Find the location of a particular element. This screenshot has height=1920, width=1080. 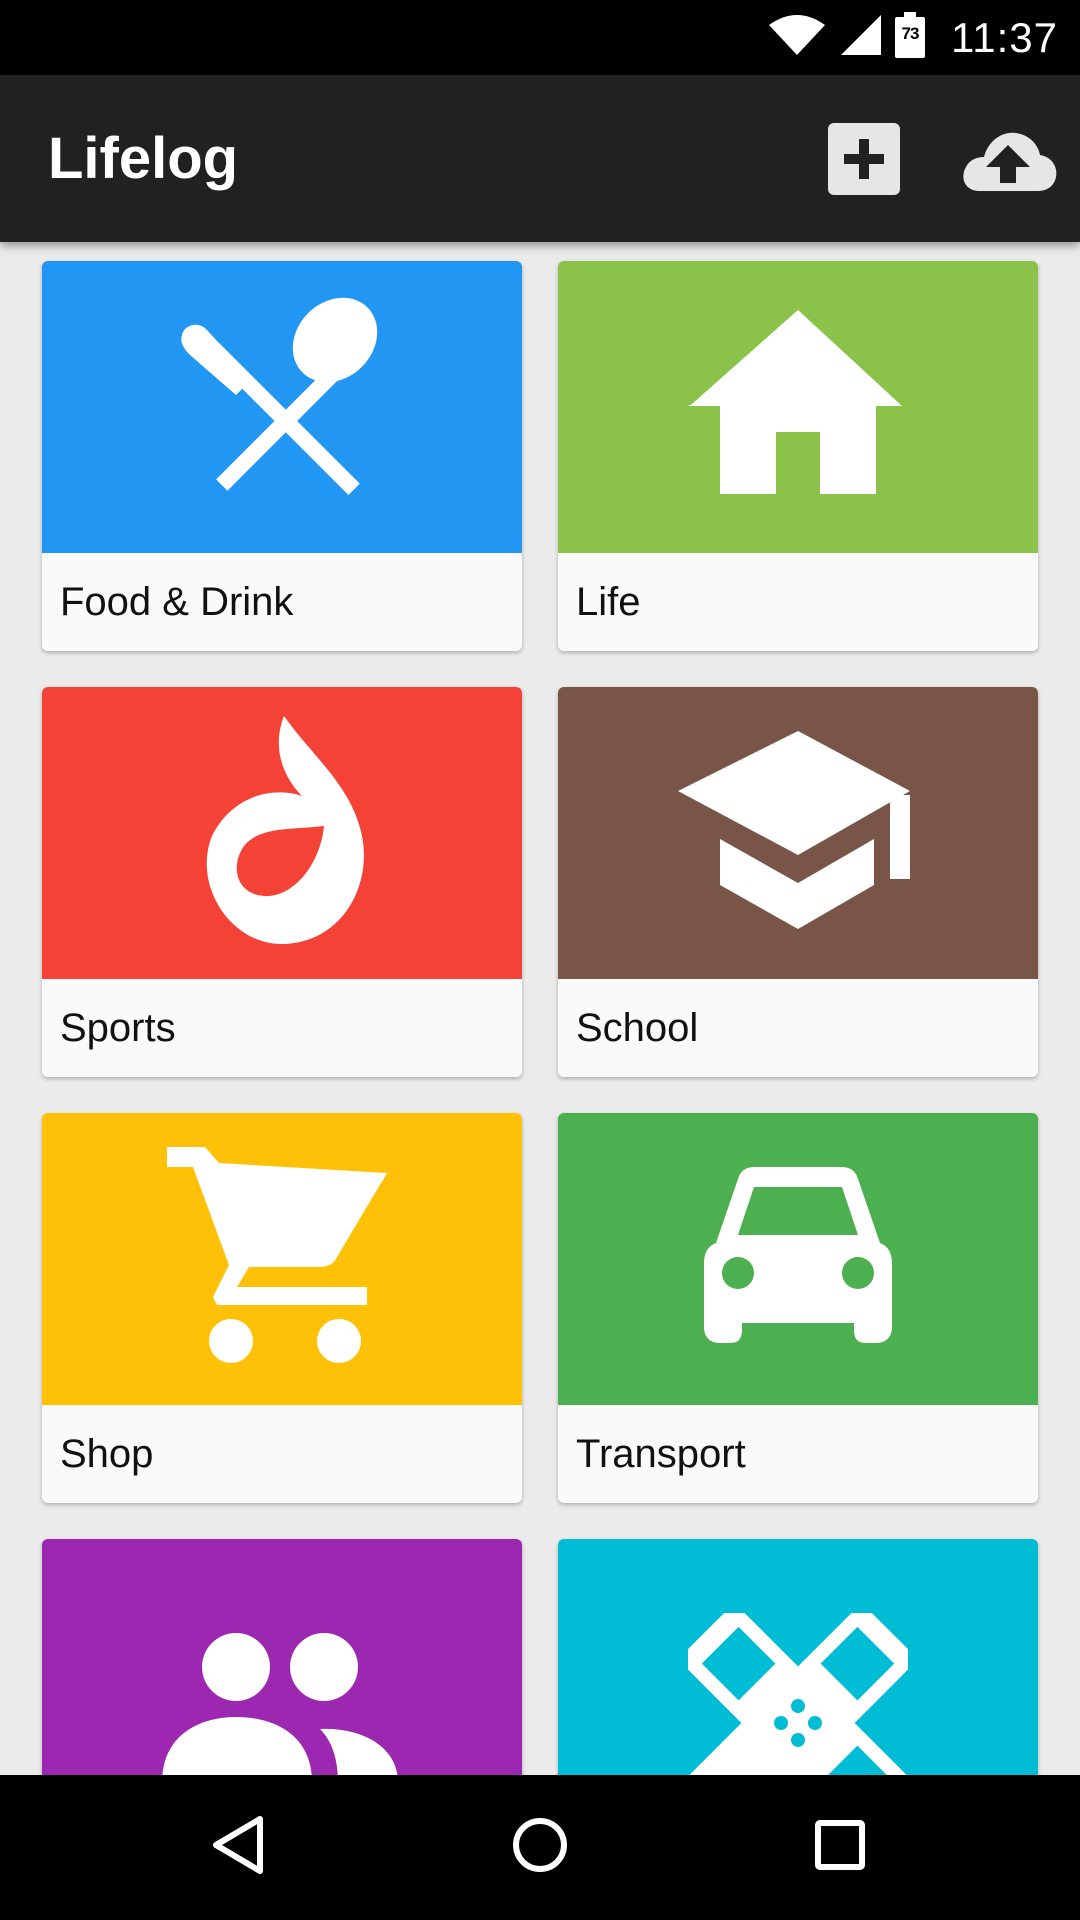

add-button is located at coordinates (864, 159).